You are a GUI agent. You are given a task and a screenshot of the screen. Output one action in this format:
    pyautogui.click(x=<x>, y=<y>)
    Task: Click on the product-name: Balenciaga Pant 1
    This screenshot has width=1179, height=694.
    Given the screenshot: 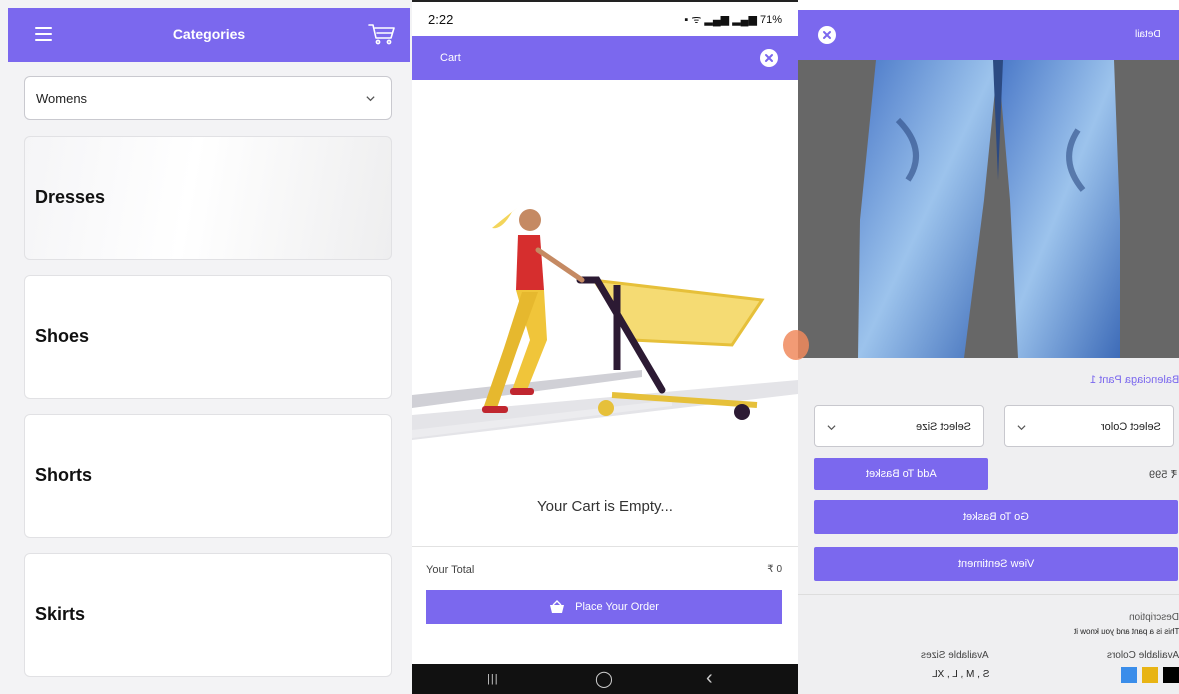 What is the action you would take?
    pyautogui.click(x=1134, y=380)
    